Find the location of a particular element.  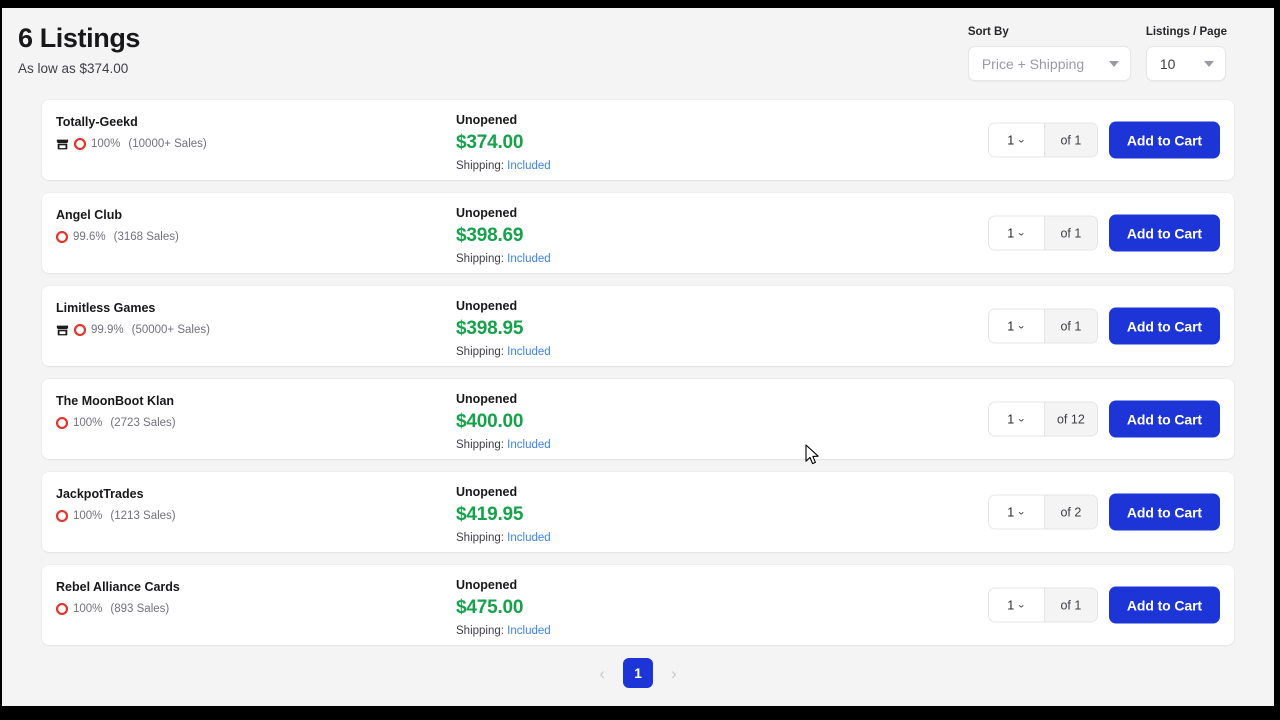

seller-info: Rebel Alliance Cards 100% (893 Sales) is located at coordinates (246, 598).